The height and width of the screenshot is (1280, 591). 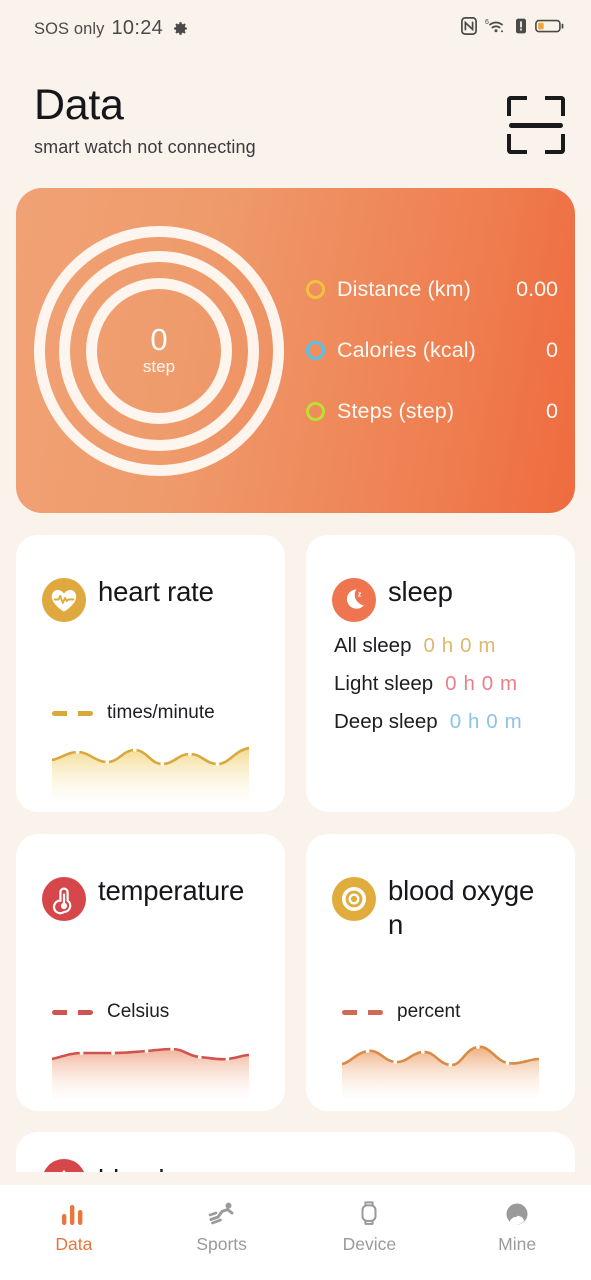 I want to click on card-blood-oxygen: blood oxygen percent, so click(x=440, y=973).